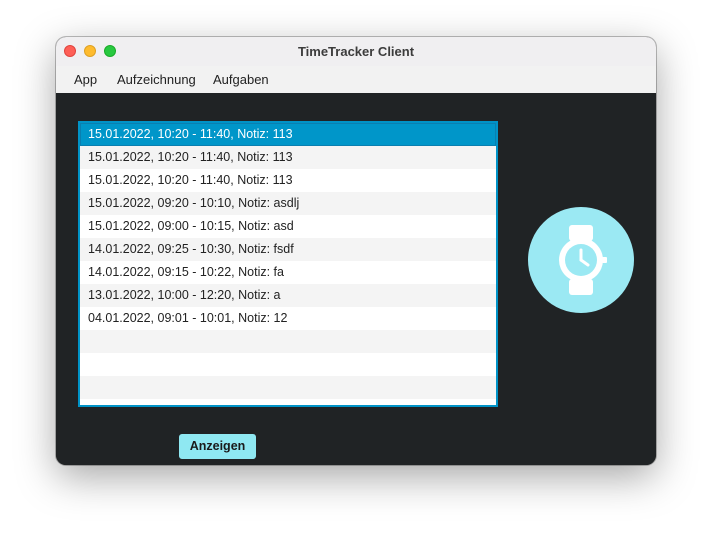 The width and height of the screenshot is (712, 540). What do you see at coordinates (156, 79) in the screenshot?
I see `menu-item-aufzeichnung: Aufzeichnung` at bounding box center [156, 79].